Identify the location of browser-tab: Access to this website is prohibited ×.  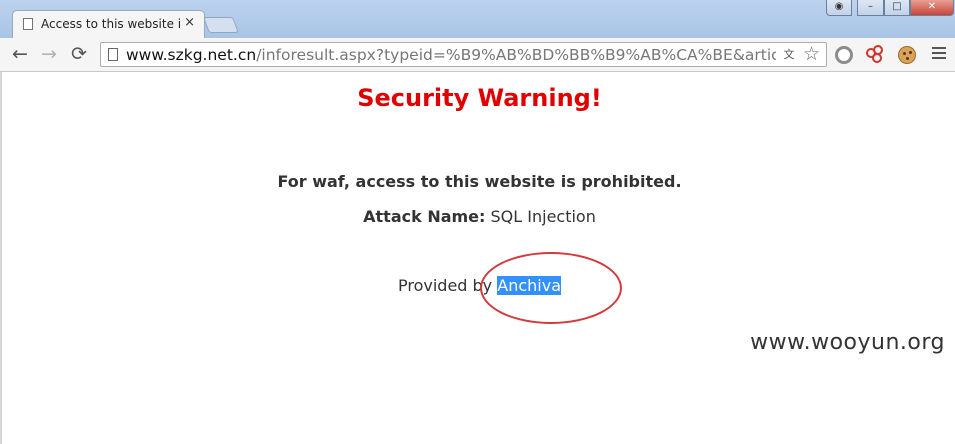
(108, 24).